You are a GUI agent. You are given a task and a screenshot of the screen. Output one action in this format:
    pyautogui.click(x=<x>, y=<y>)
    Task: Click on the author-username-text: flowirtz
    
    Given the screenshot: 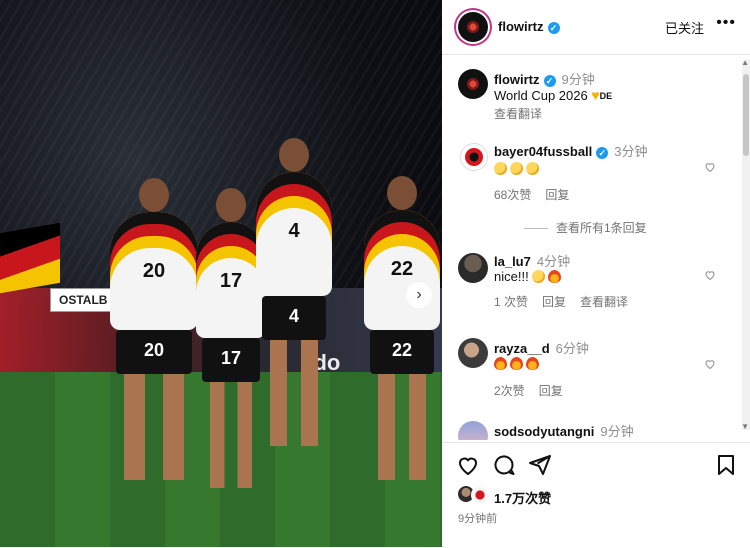 What is the action you would take?
    pyautogui.click(x=521, y=26)
    